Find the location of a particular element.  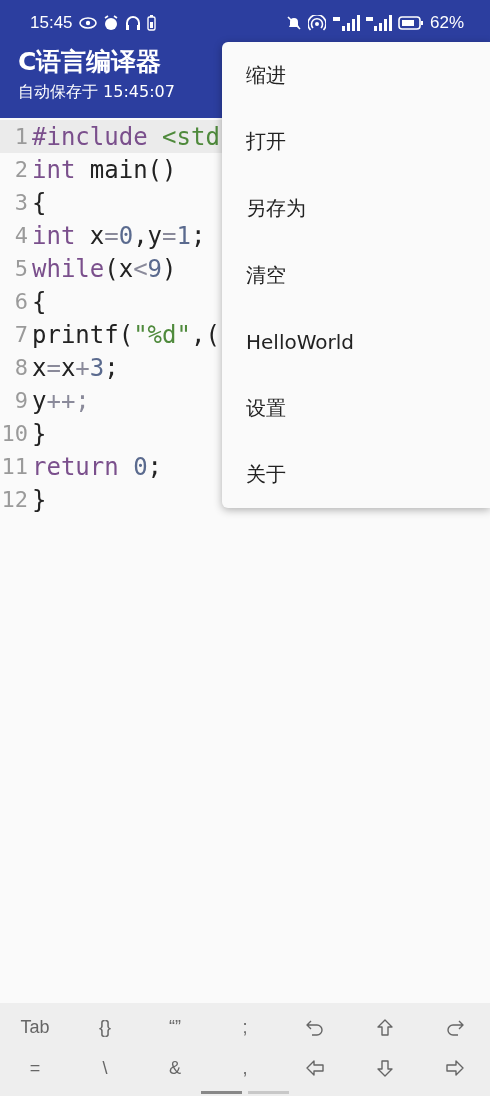

code-line: int main() is located at coordinates (104, 169).